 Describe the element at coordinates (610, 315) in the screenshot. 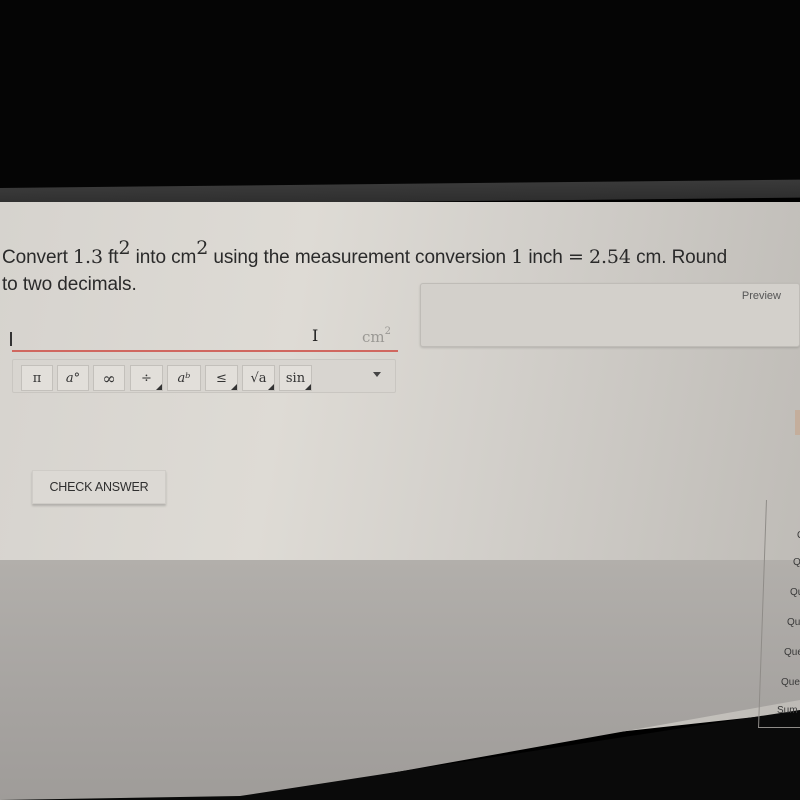

I see `preview-box: Preview` at that location.